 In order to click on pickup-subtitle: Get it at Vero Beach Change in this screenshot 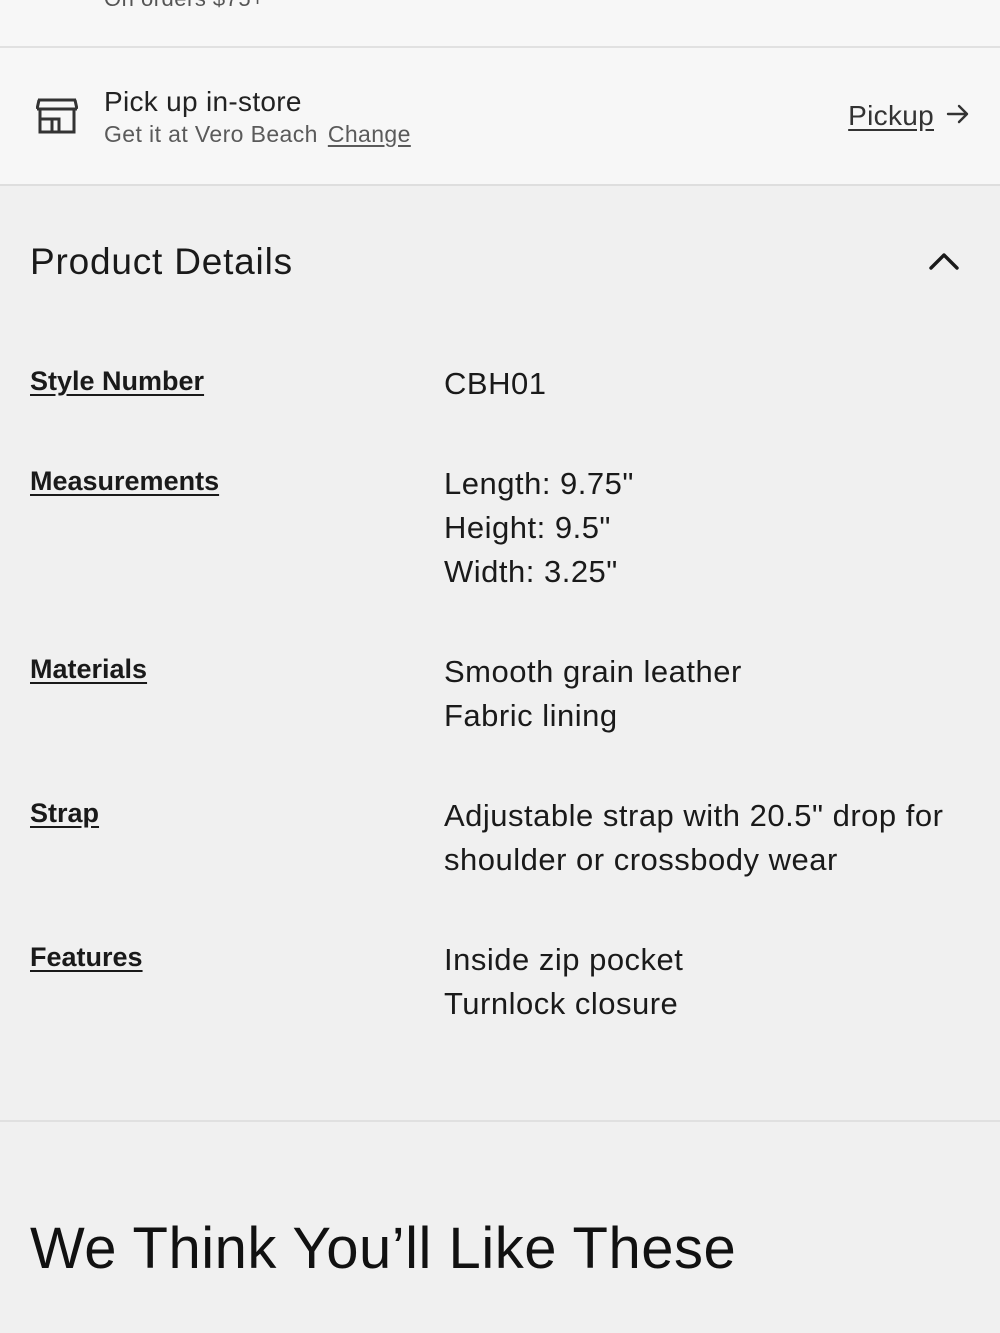, I will do `click(257, 134)`.